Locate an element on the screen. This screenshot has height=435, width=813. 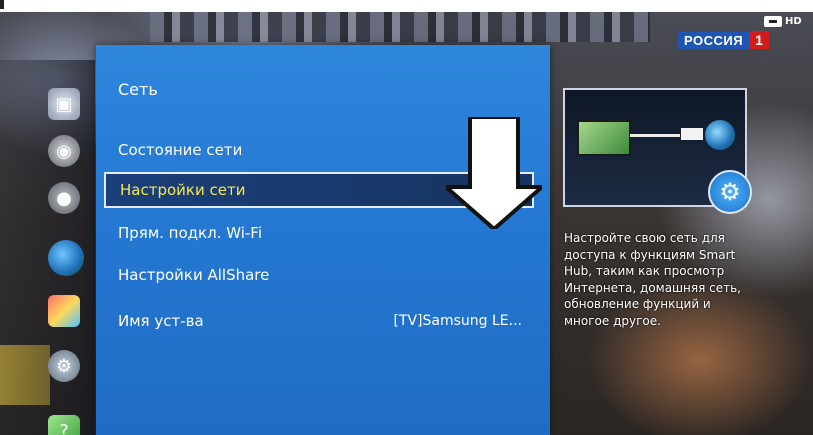
channel-logo: РОССИЯ 1 is located at coordinates (723, 40).